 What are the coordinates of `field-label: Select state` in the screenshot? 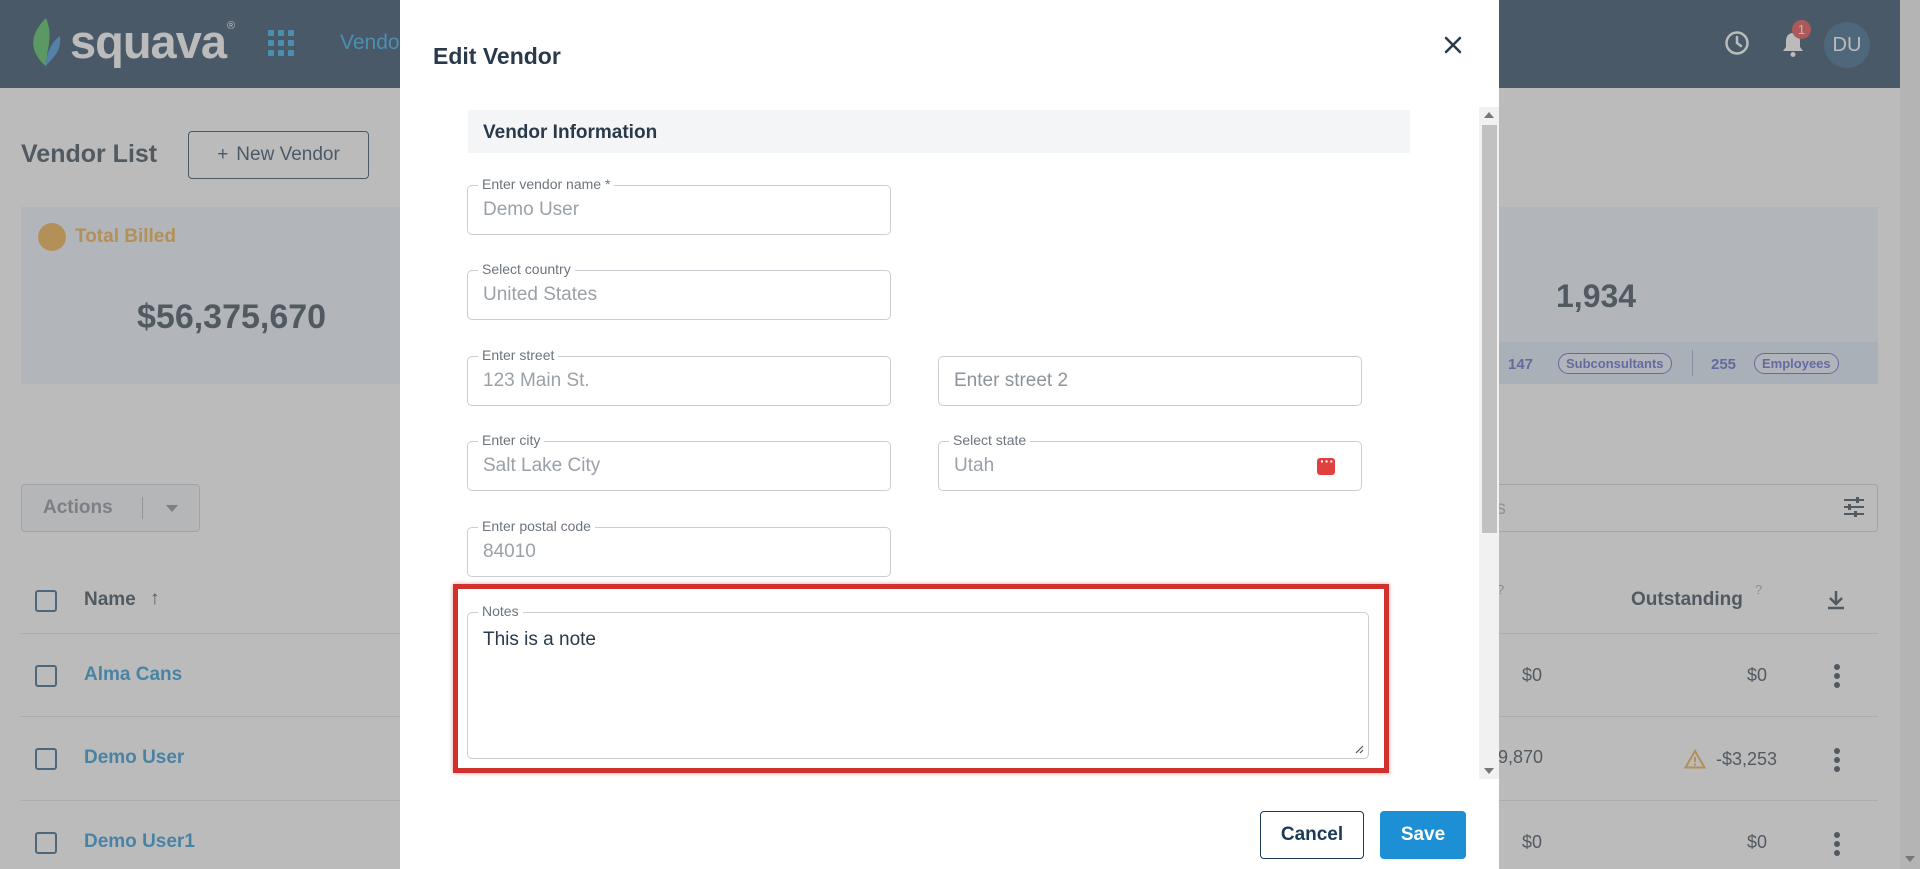 It's located at (990, 440).